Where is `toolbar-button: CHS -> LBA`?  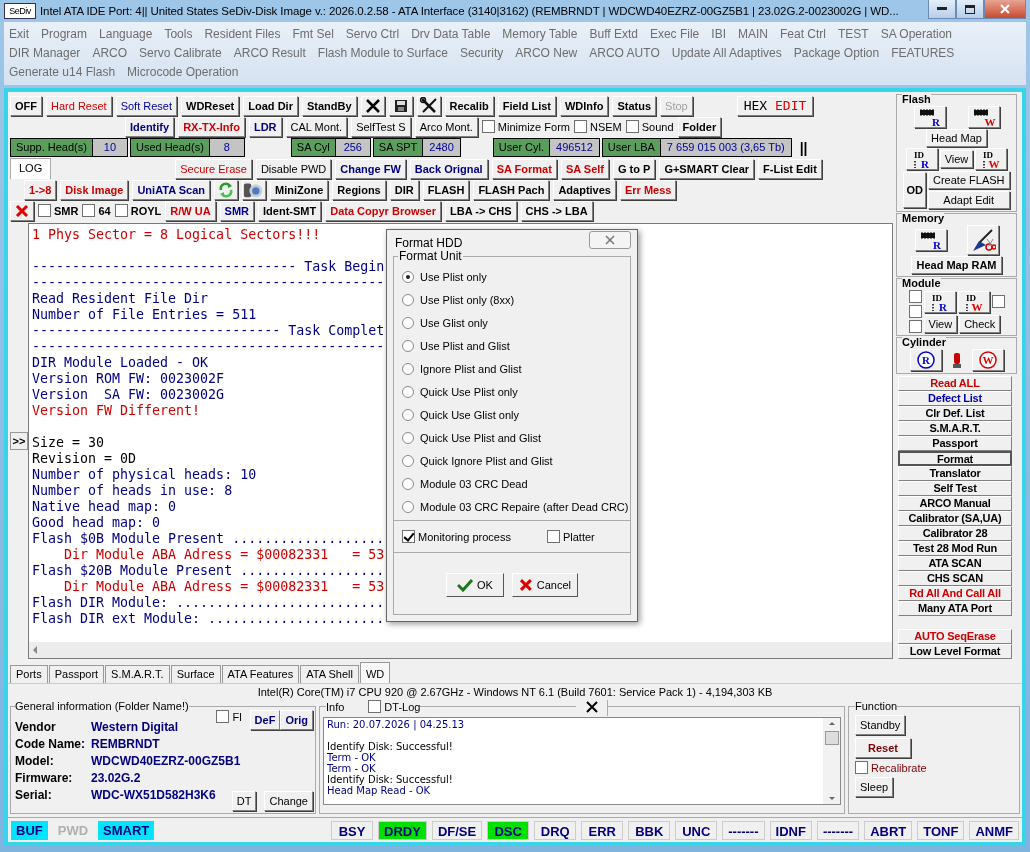 toolbar-button: CHS -> LBA is located at coordinates (556, 210).